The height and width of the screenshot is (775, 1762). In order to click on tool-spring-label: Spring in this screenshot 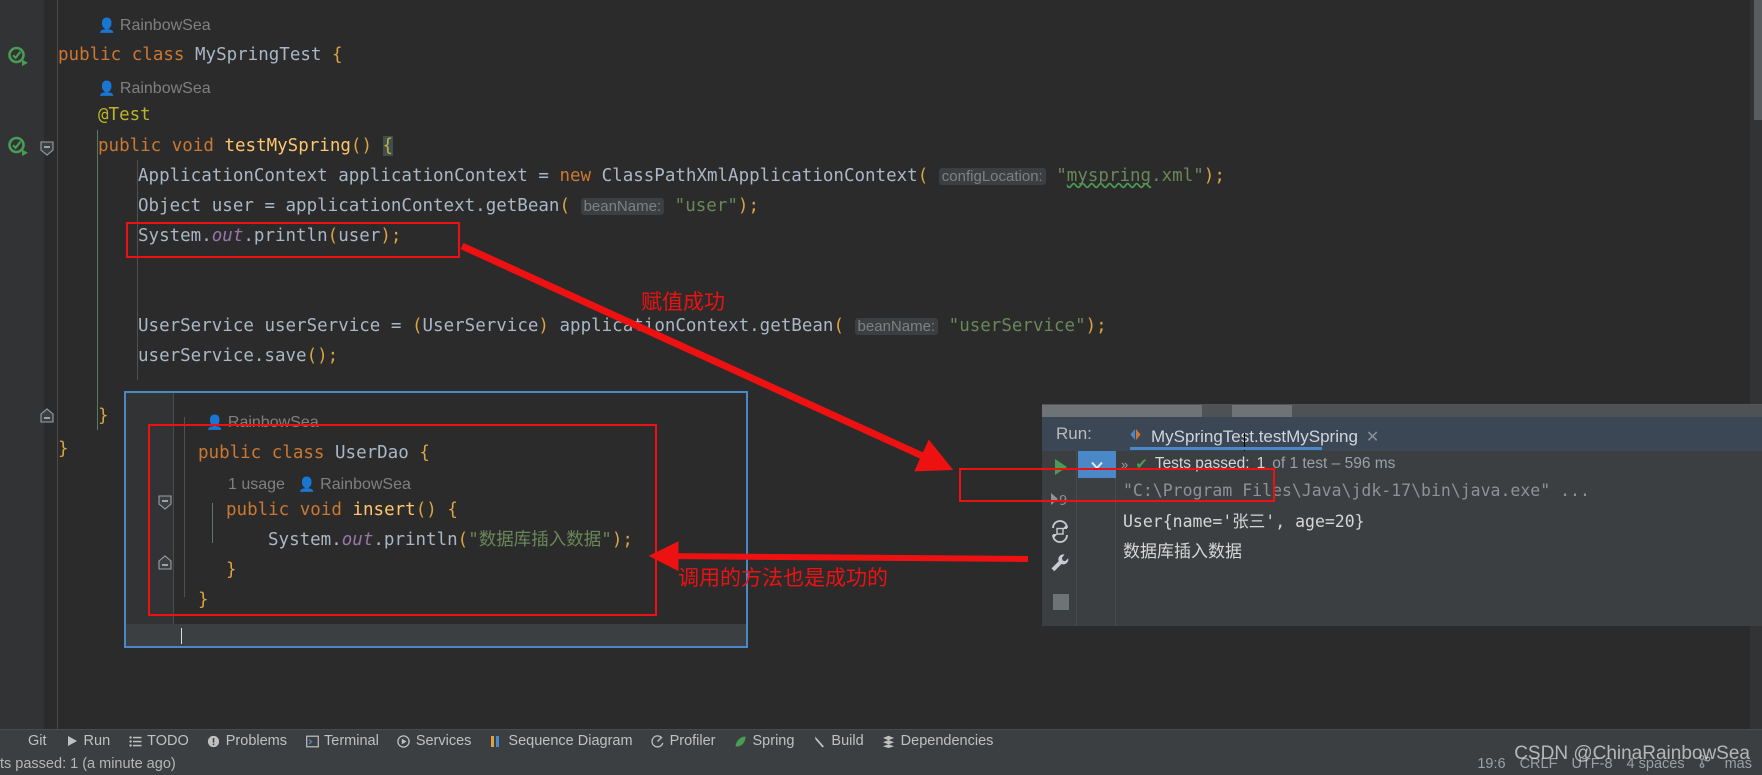, I will do `click(773, 741)`.